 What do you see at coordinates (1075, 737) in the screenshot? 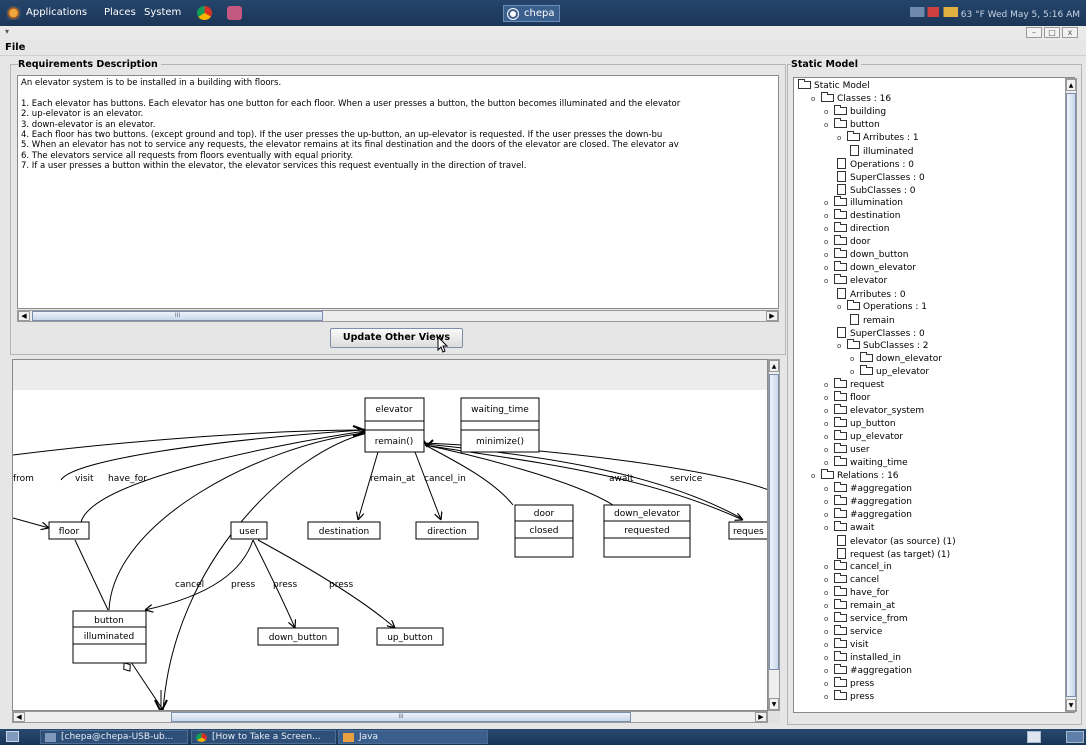
I see `workspace-switcher` at bounding box center [1075, 737].